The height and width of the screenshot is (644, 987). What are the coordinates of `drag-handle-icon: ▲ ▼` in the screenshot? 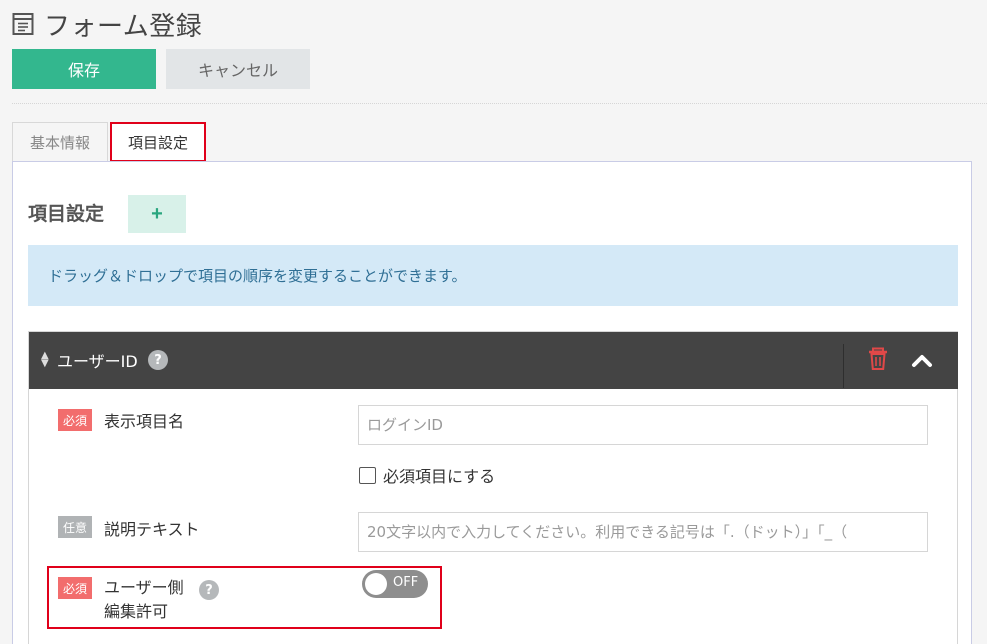 It's located at (45, 360).